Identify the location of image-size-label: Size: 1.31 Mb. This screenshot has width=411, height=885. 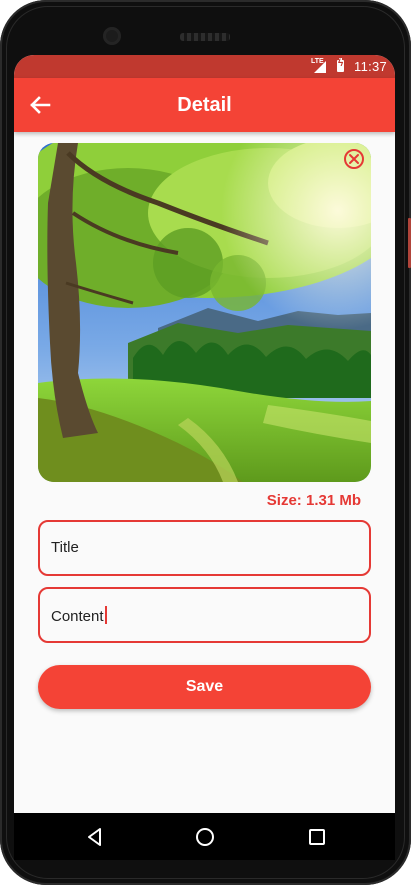
(313, 500).